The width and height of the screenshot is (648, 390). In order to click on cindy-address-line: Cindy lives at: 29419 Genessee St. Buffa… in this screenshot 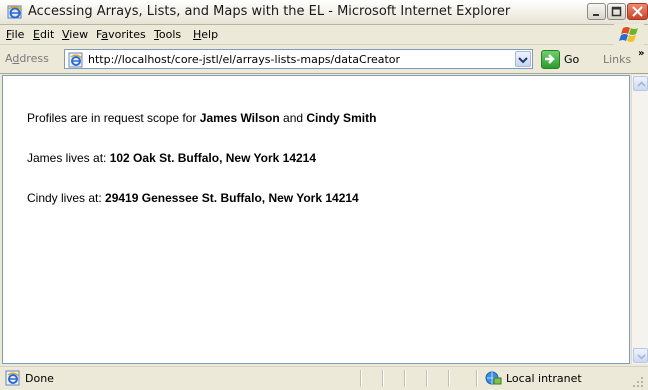, I will do `click(193, 198)`.